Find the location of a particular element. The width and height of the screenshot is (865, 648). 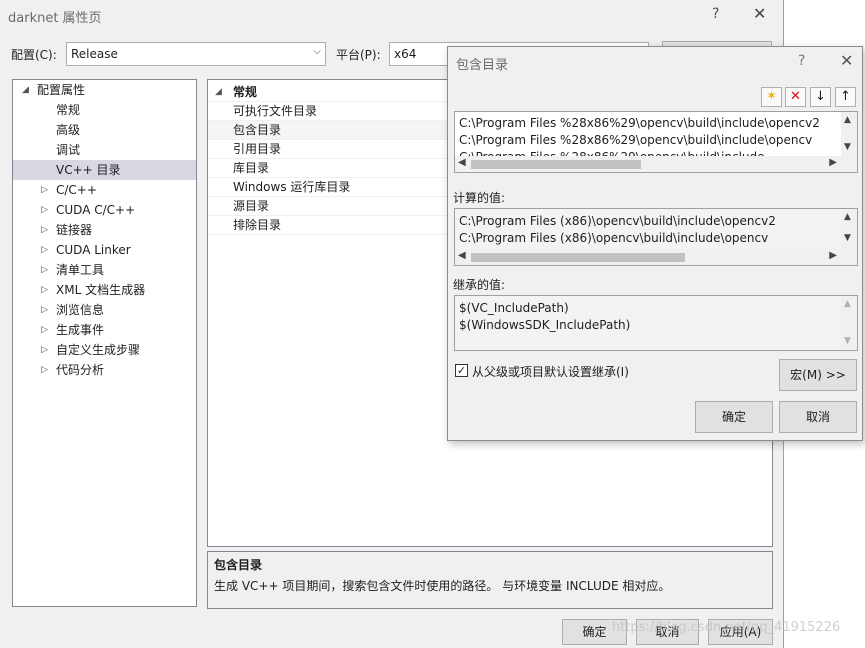

grid-category-label: 常规 is located at coordinates (245, 92).